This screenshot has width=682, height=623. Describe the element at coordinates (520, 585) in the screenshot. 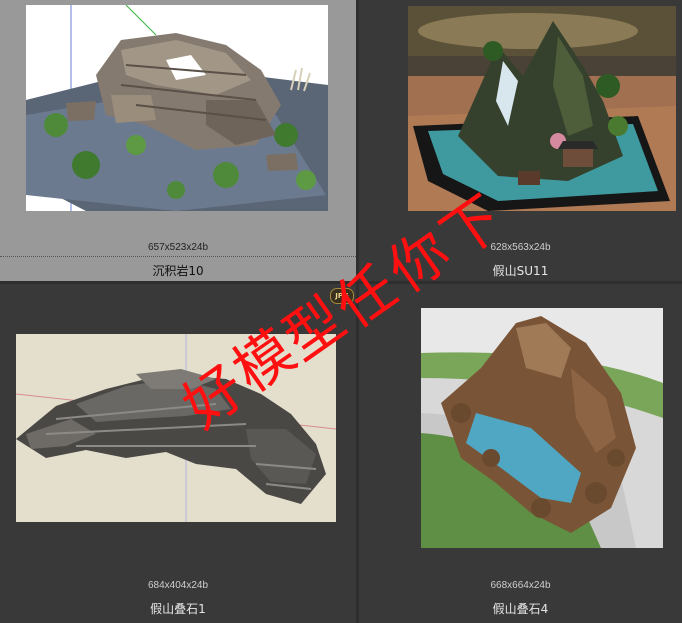

I see `image-dimensions: 668x664x24b` at that location.